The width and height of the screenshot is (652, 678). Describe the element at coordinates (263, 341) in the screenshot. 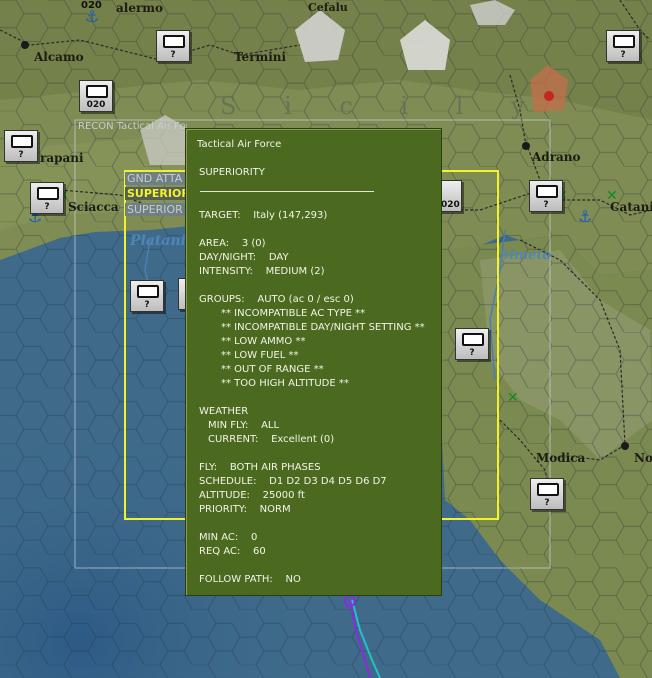

I see `warning-line: ** LOW AMMO **` at that location.